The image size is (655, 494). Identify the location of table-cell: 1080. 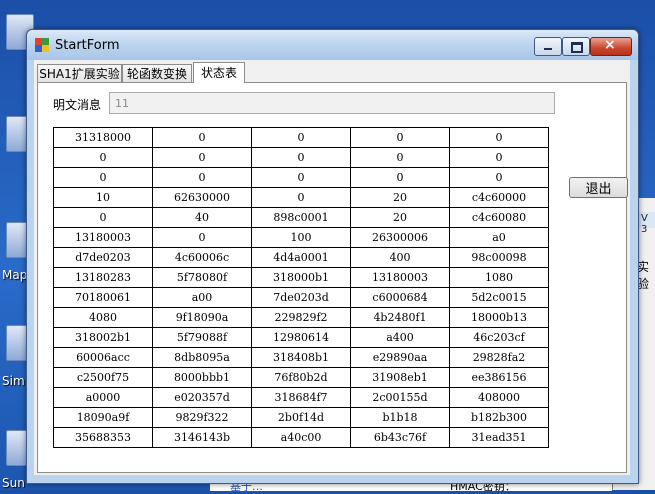
(499, 277).